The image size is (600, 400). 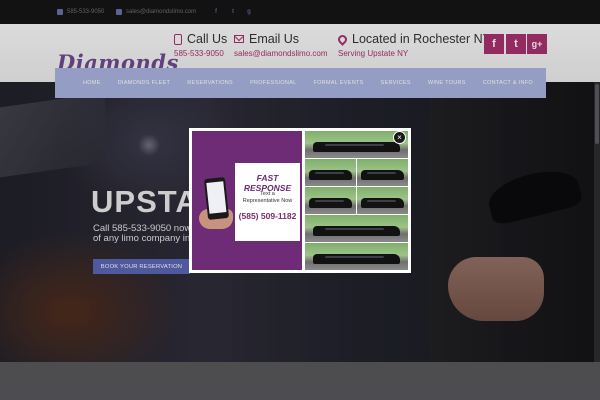 What do you see at coordinates (216, 198) in the screenshot?
I see `smartphone-icon` at bounding box center [216, 198].